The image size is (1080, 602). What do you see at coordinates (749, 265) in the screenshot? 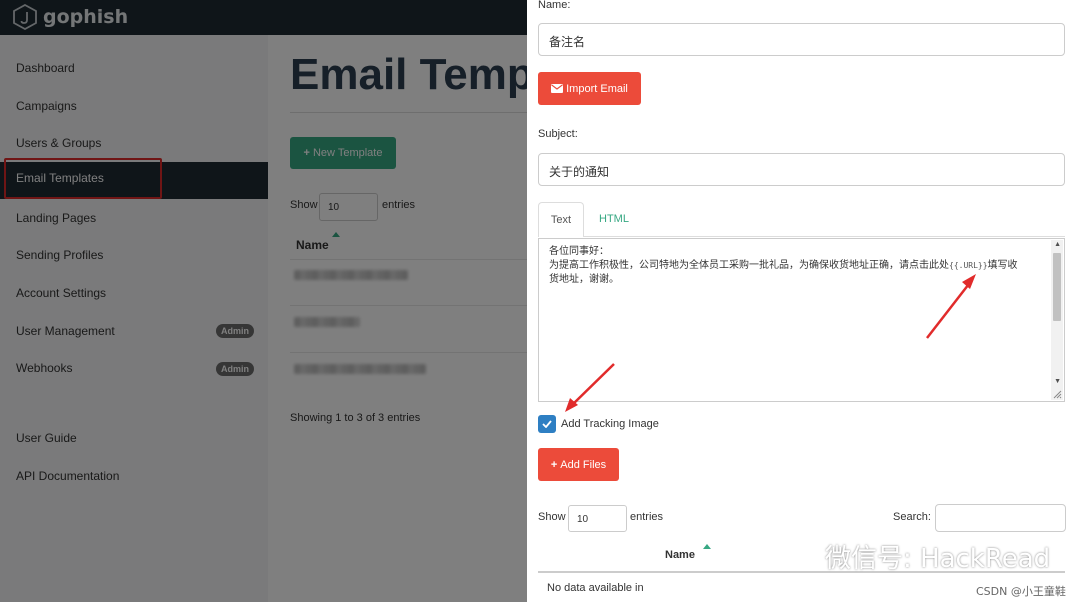
I see `body-line: 为提高工作积极性，公司特地为全体员工采购一批礼品，为确保收货地址正确，请点击此处` at bounding box center [749, 265].